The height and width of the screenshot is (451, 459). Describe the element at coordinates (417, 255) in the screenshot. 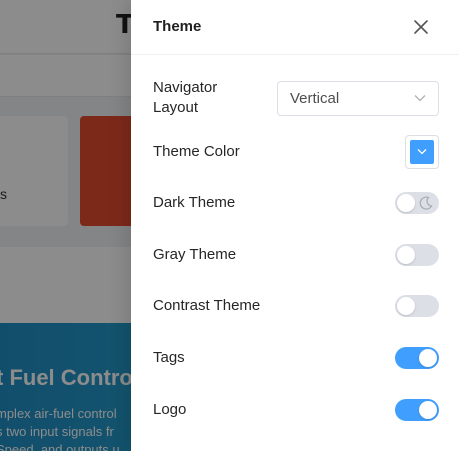

I see `gray-theme-switch` at that location.